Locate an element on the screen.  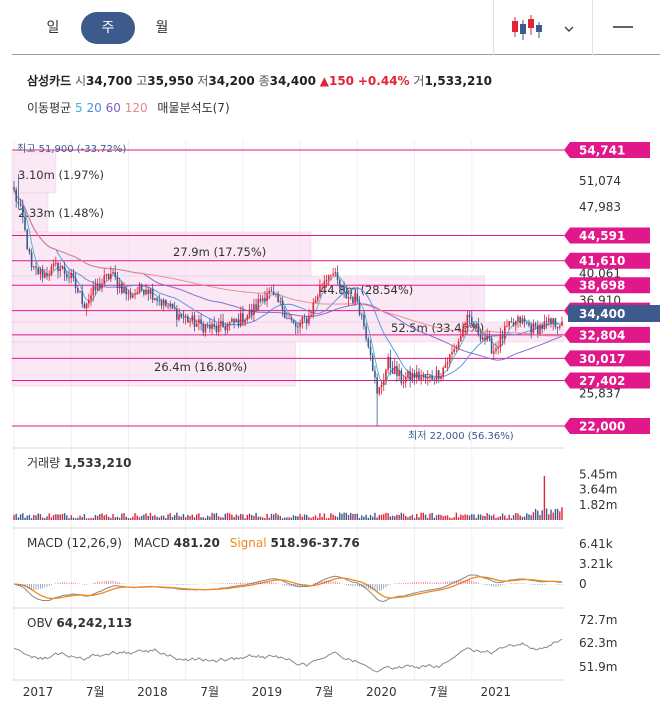
obv-line is located at coordinates (288, 655).